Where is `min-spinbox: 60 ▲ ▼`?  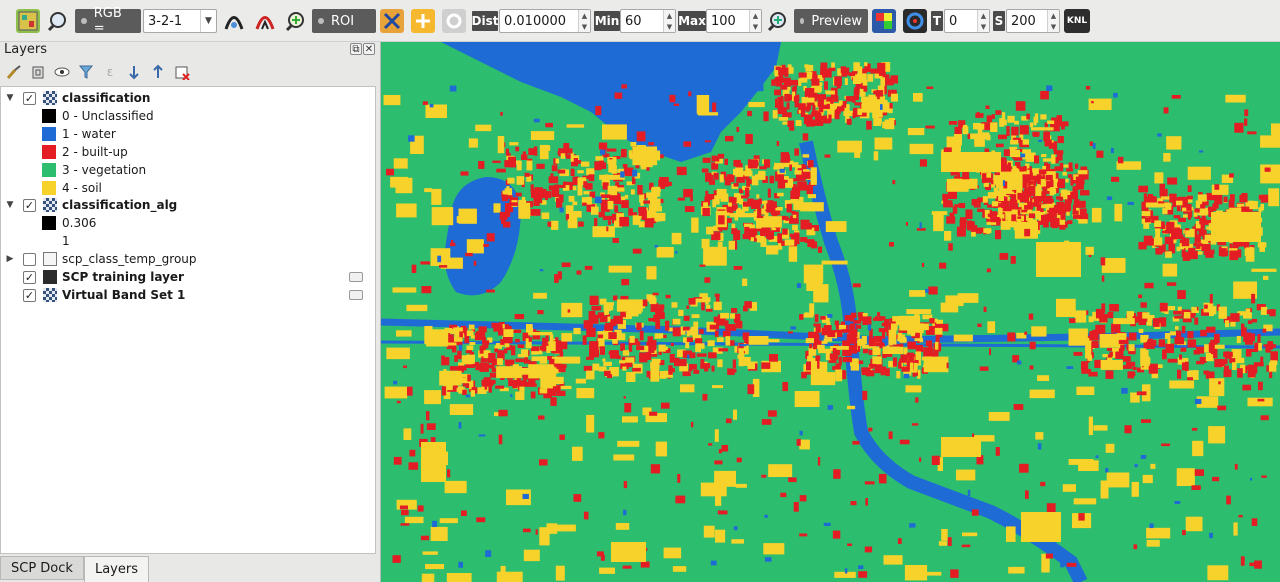 min-spinbox: 60 ▲ ▼ is located at coordinates (648, 21).